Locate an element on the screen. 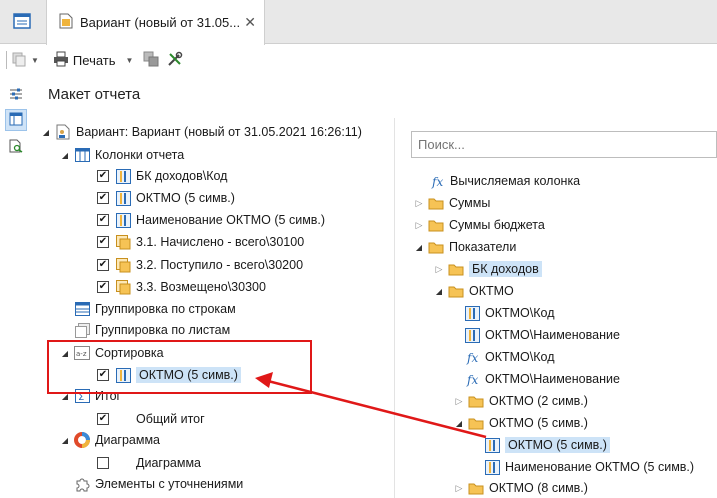  copy-button: ▼ is located at coordinates (25, 60).